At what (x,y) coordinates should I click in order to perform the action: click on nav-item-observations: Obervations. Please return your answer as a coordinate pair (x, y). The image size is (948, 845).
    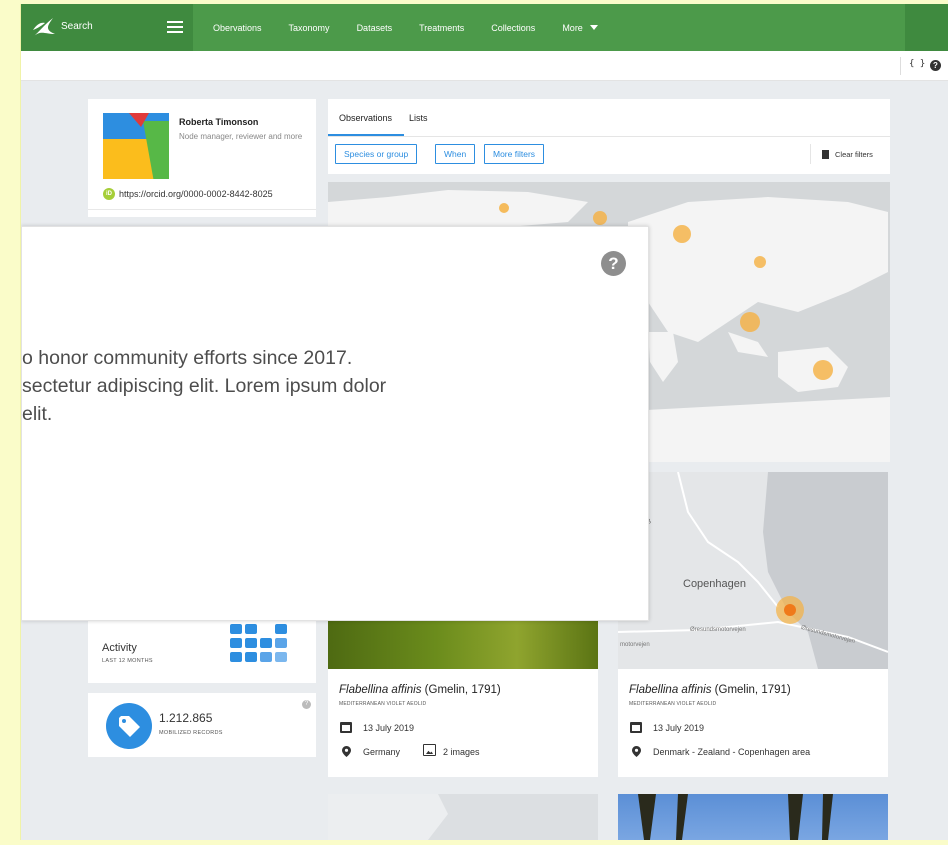
    Looking at the image, I should click on (237, 28).